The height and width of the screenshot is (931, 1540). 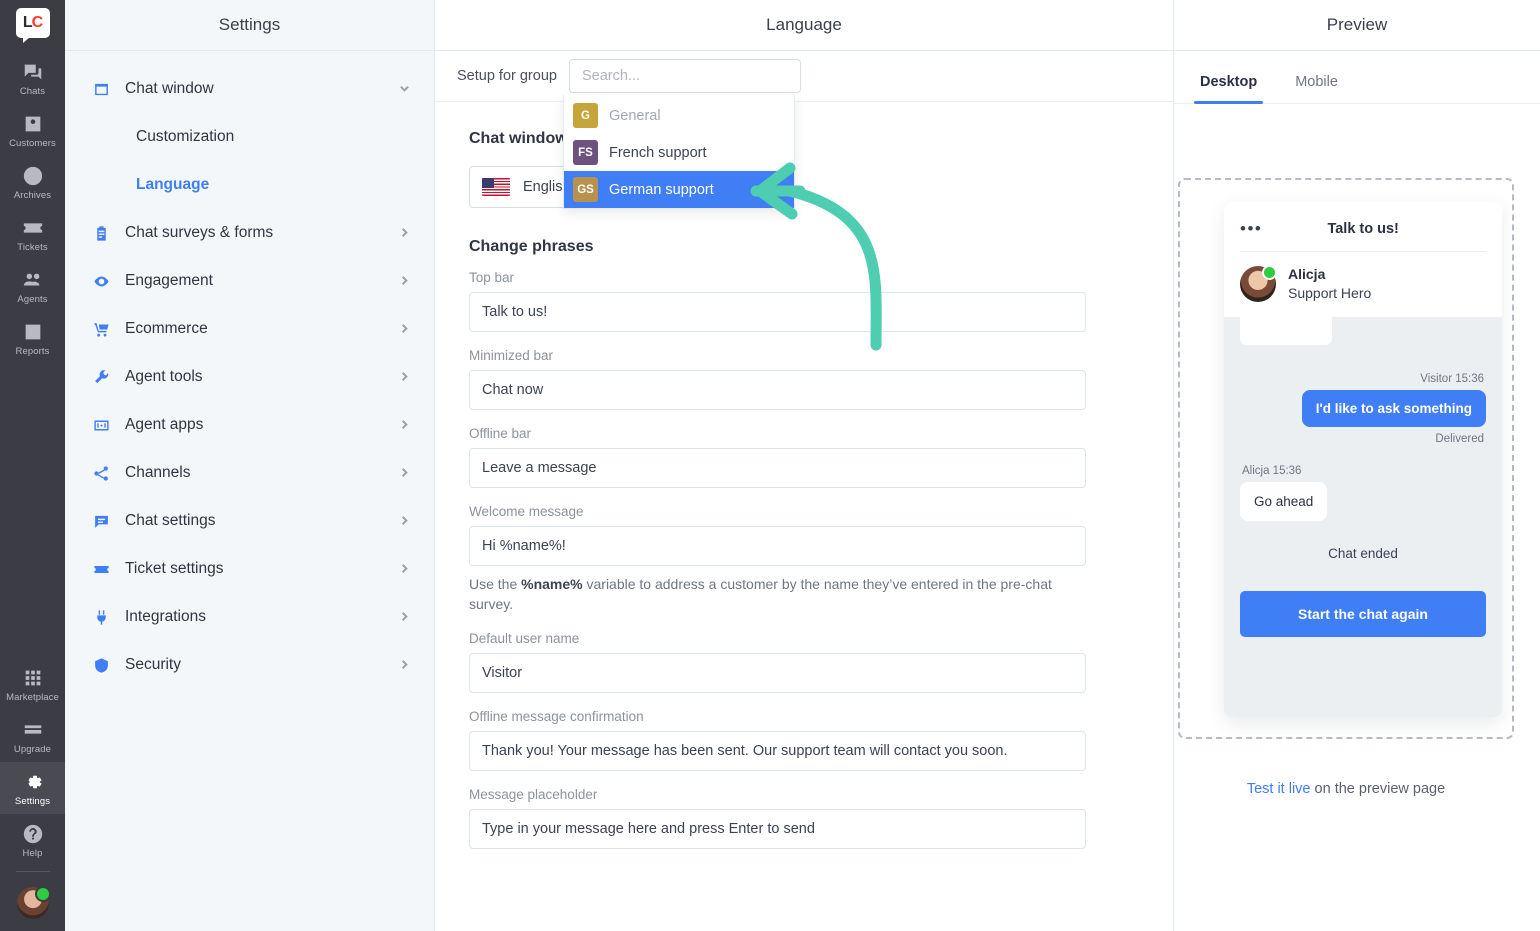 I want to click on nav-item-help: Help, so click(x=32, y=840).